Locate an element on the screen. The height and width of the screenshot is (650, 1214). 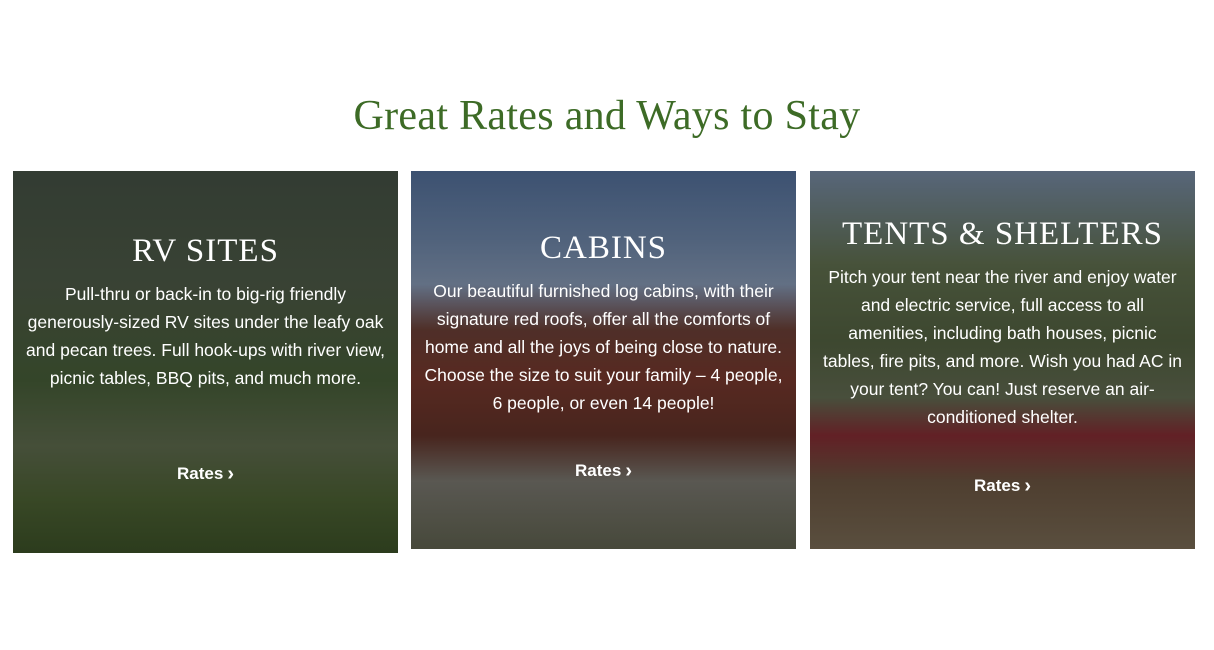
rv-sites-rates-link: Rates › is located at coordinates (205, 474).